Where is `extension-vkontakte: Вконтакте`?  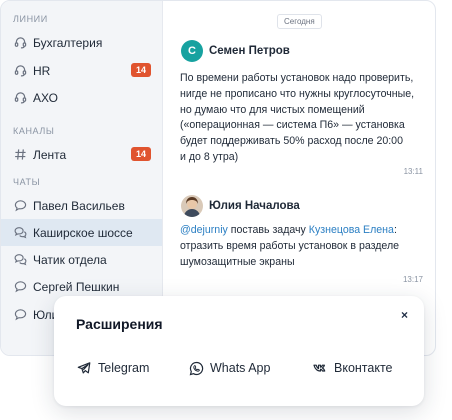
extension-vkontakte: Вконтакте is located at coordinates (352, 368).